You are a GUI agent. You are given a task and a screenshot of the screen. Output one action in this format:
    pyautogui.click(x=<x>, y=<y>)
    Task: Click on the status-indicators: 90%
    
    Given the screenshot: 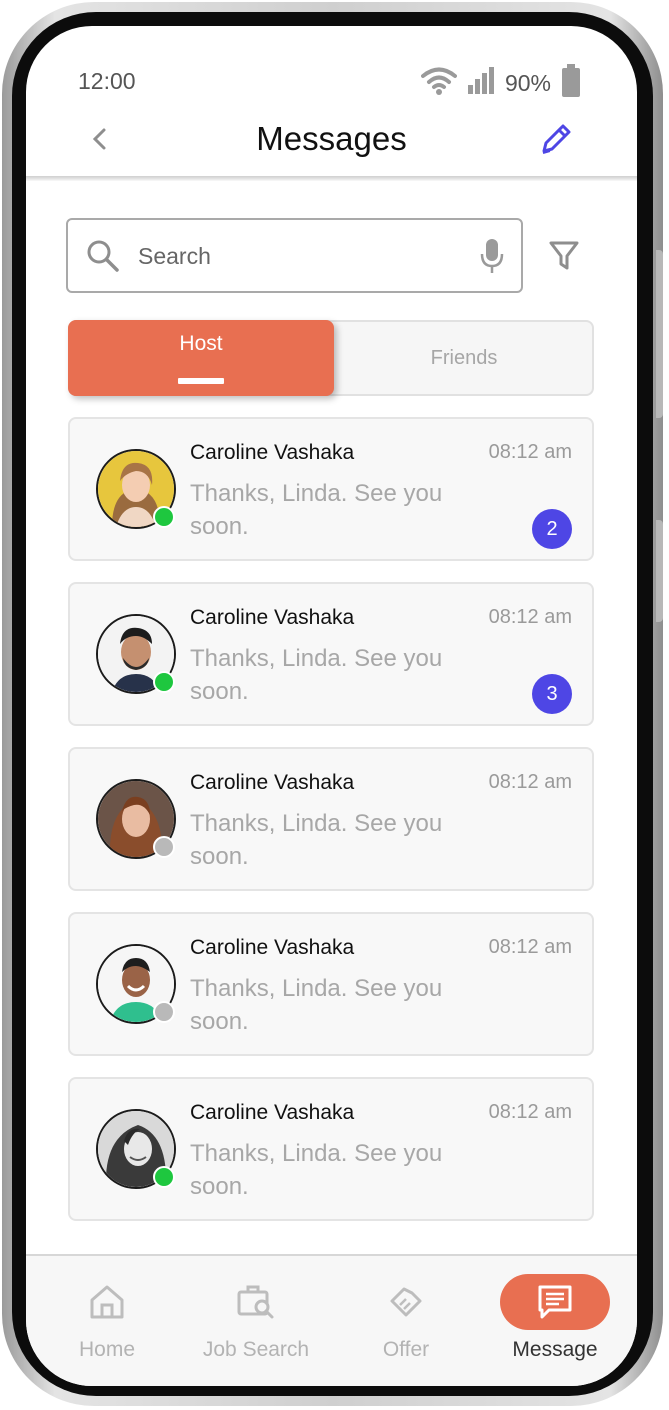 What is the action you would take?
    pyautogui.click(x=500, y=83)
    